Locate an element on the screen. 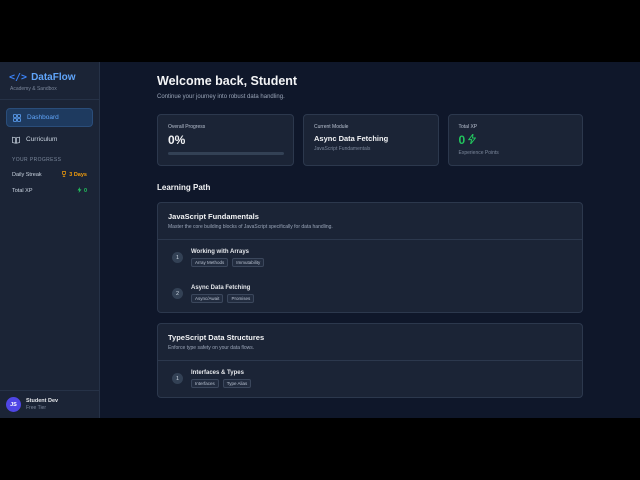 The height and width of the screenshot is (480, 640). xp-card-value: 0 is located at coordinates (515, 139).